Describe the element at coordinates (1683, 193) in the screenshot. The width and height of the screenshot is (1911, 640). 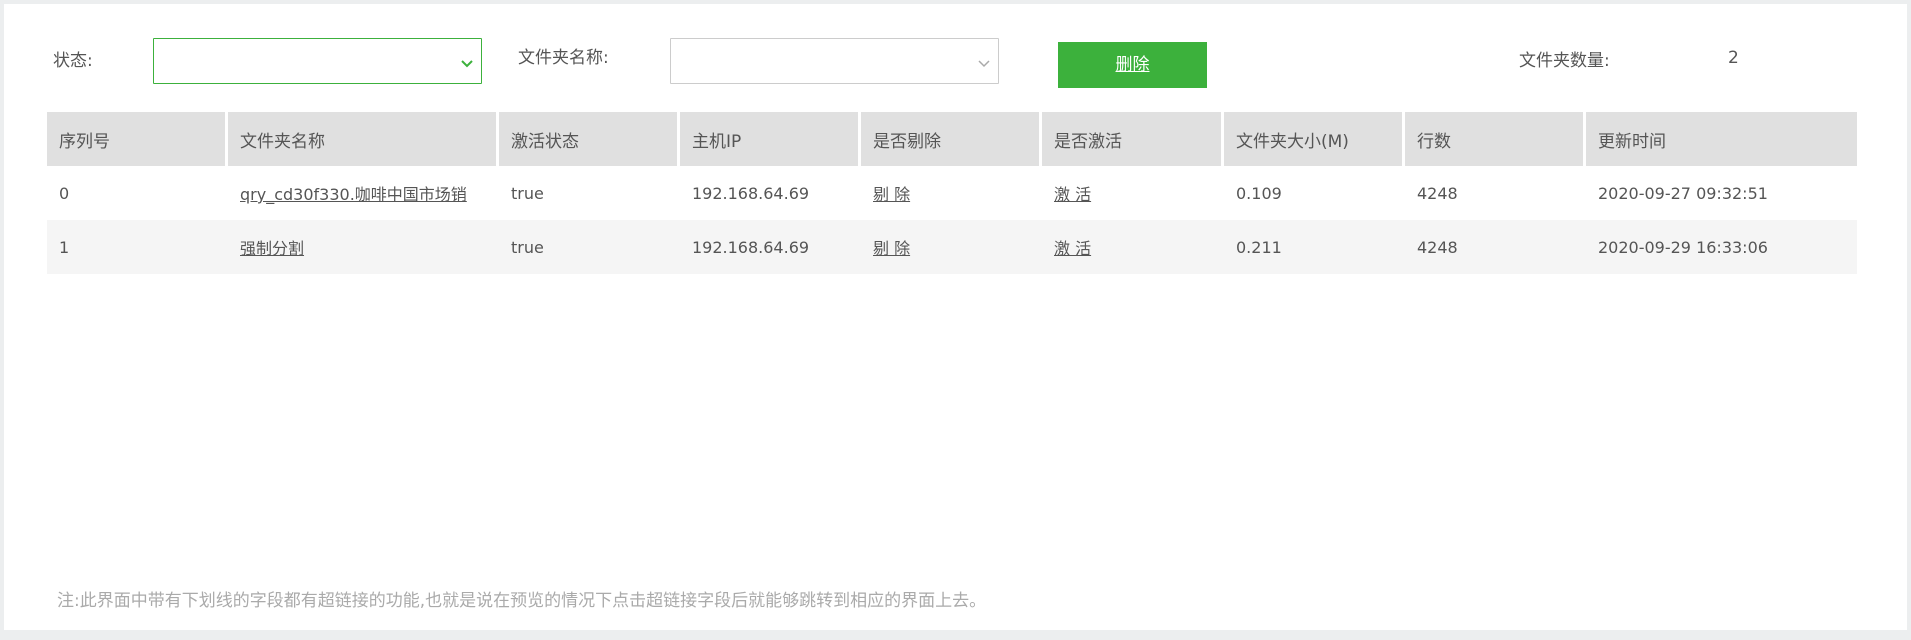
I see `cell-update-time: 2020-09-27 09:32:51` at that location.